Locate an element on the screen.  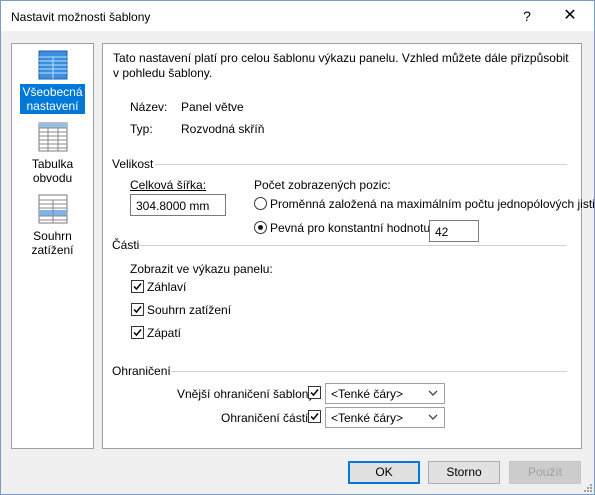
check-outer-border is located at coordinates (314, 392).